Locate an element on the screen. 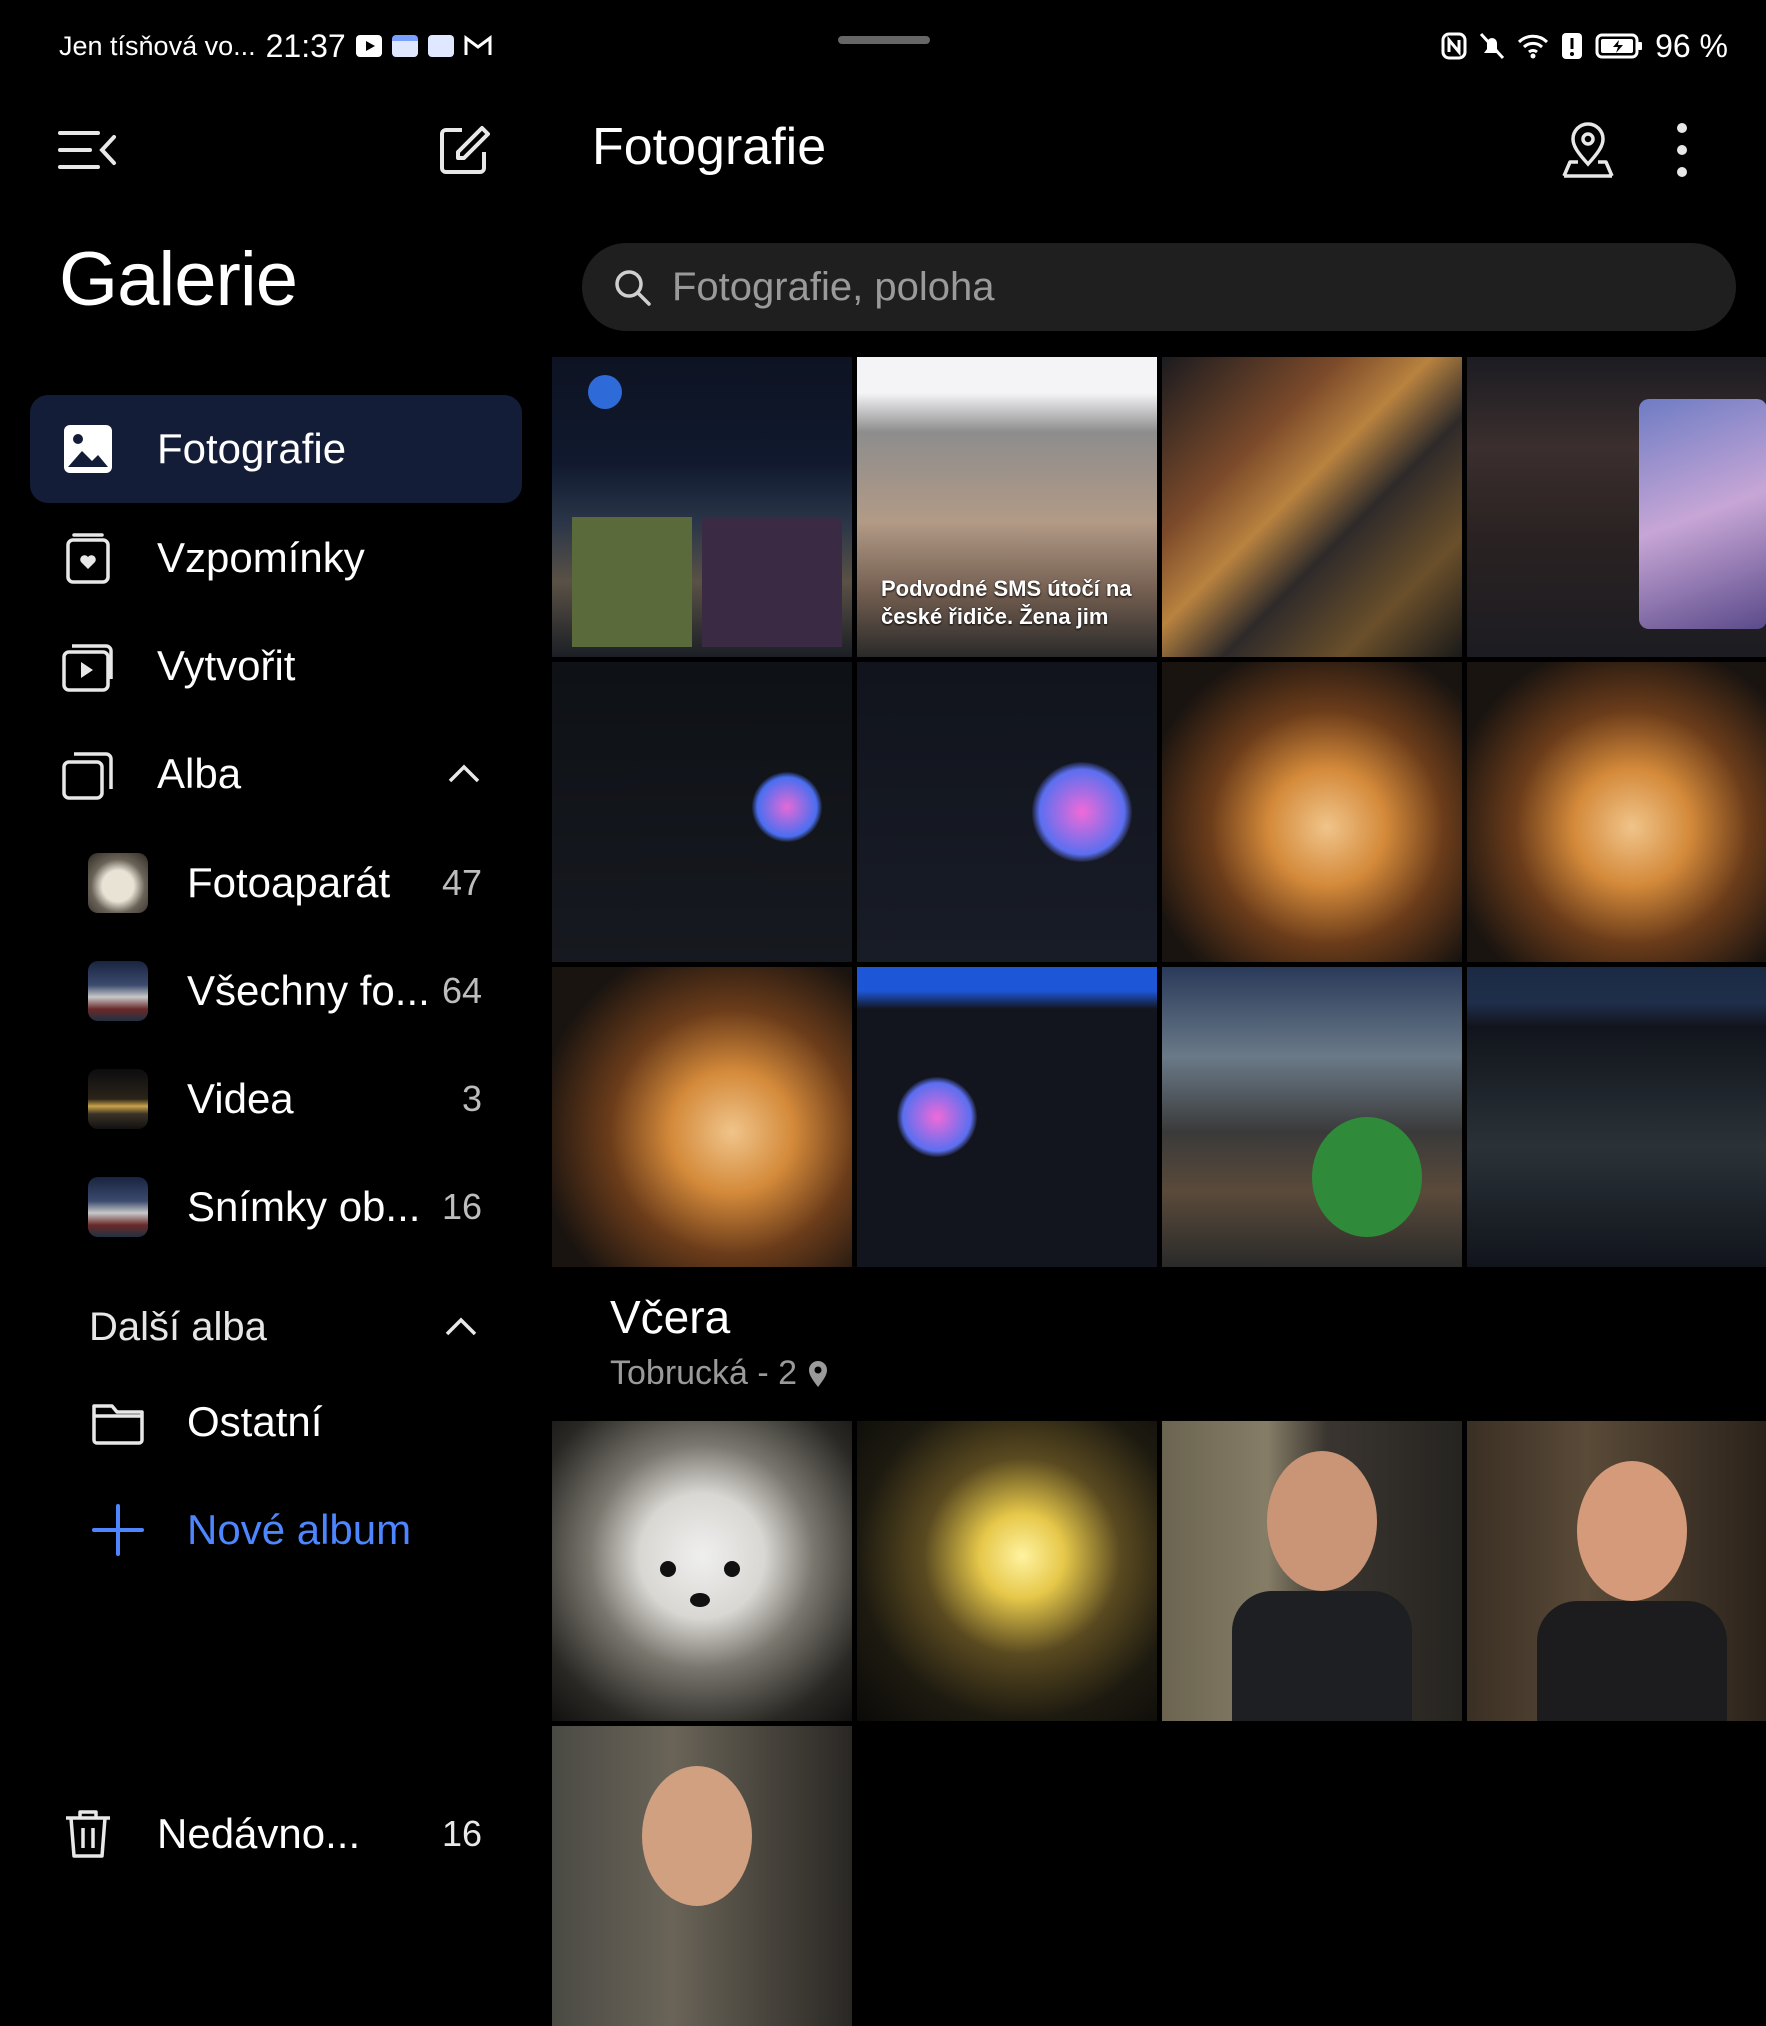  nav-label: Vytvořit is located at coordinates (226, 665).